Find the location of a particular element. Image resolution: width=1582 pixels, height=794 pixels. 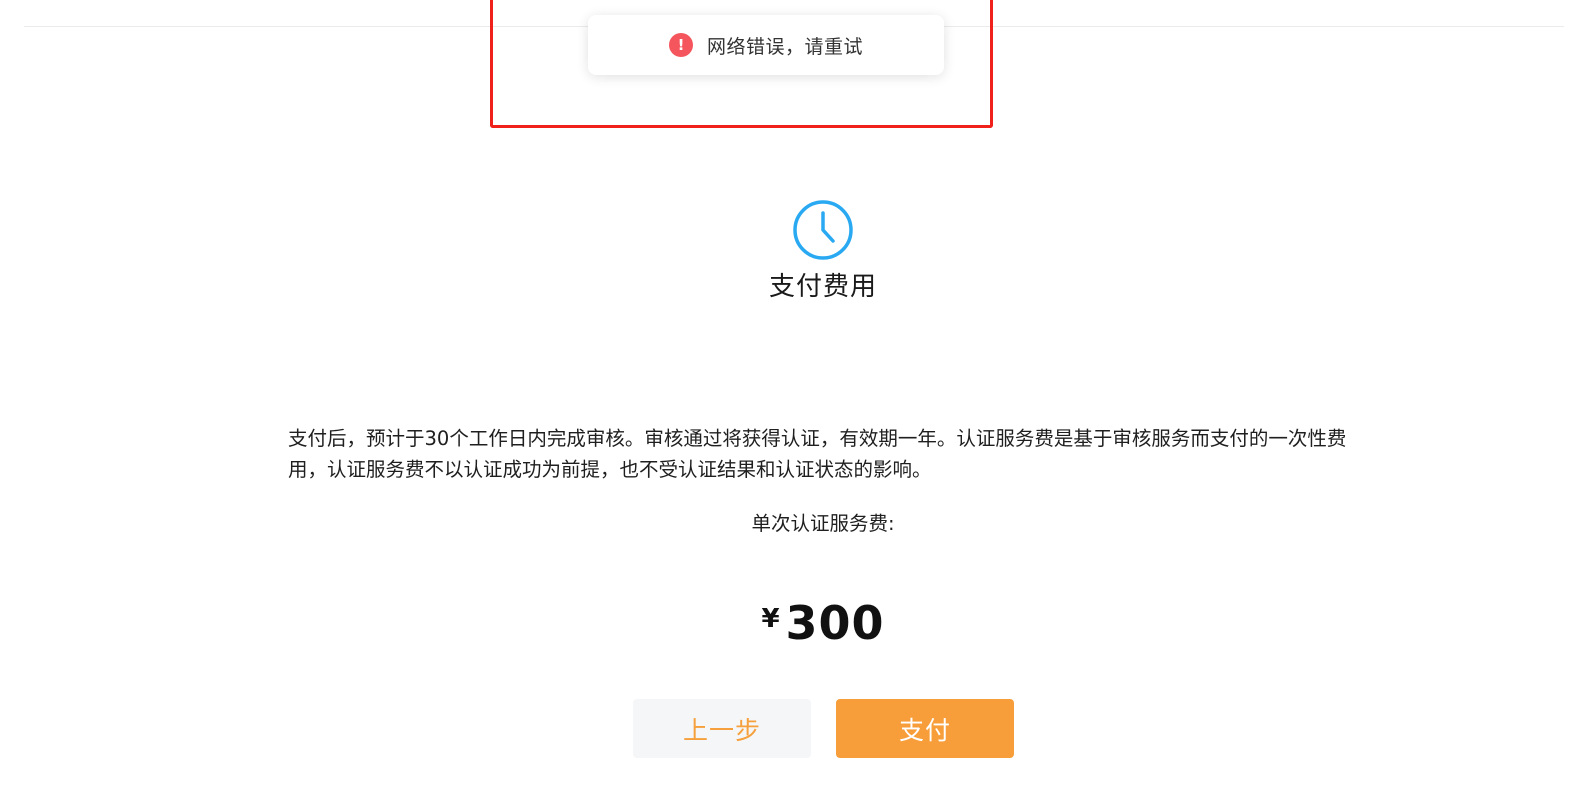

price-amount: 300 is located at coordinates (835, 623).